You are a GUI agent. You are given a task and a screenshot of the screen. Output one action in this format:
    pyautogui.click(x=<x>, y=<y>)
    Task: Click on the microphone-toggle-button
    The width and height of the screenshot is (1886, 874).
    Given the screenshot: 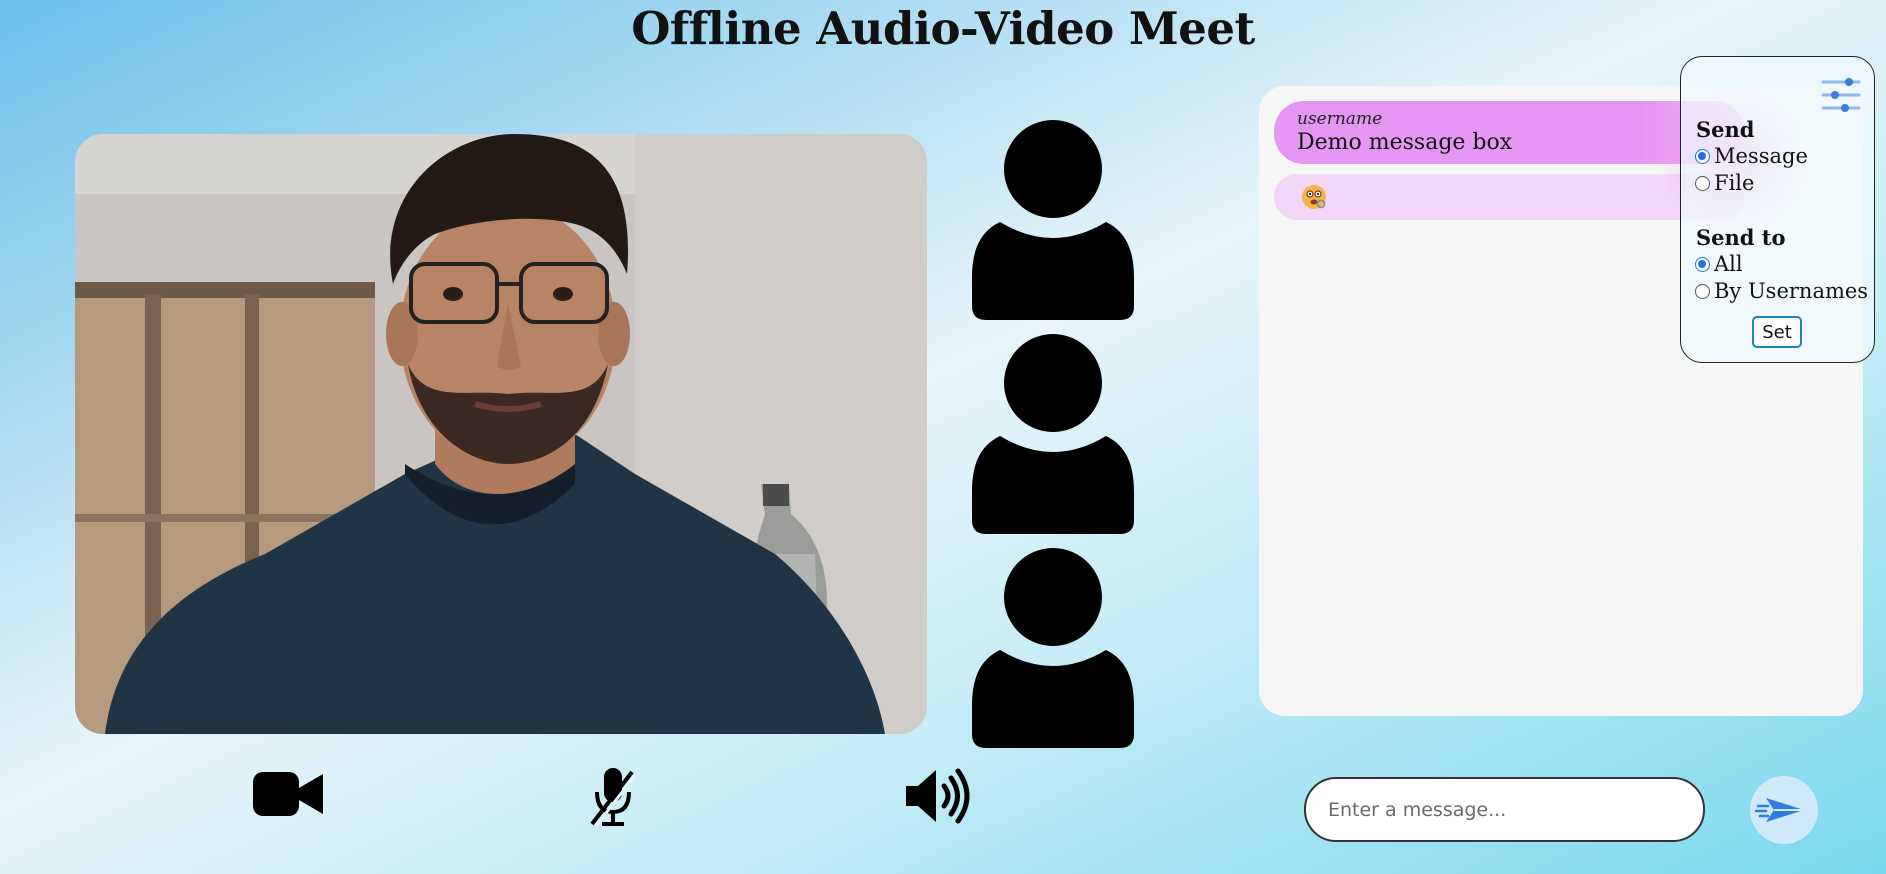 What is the action you would take?
    pyautogui.click(x=613, y=797)
    